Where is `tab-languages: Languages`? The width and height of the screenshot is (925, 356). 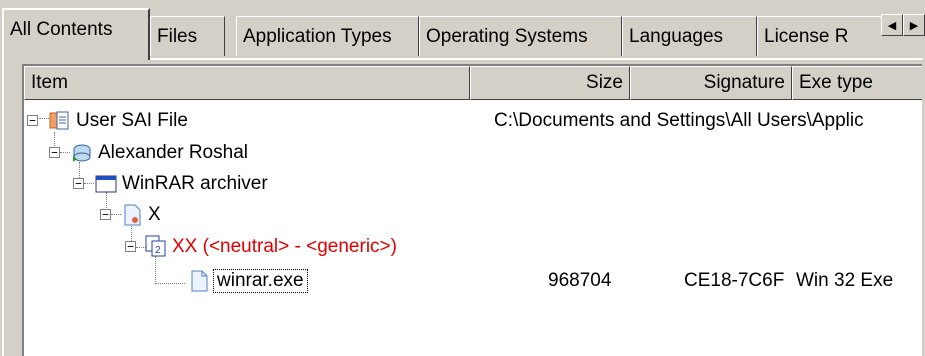 tab-languages: Languages is located at coordinates (689, 36).